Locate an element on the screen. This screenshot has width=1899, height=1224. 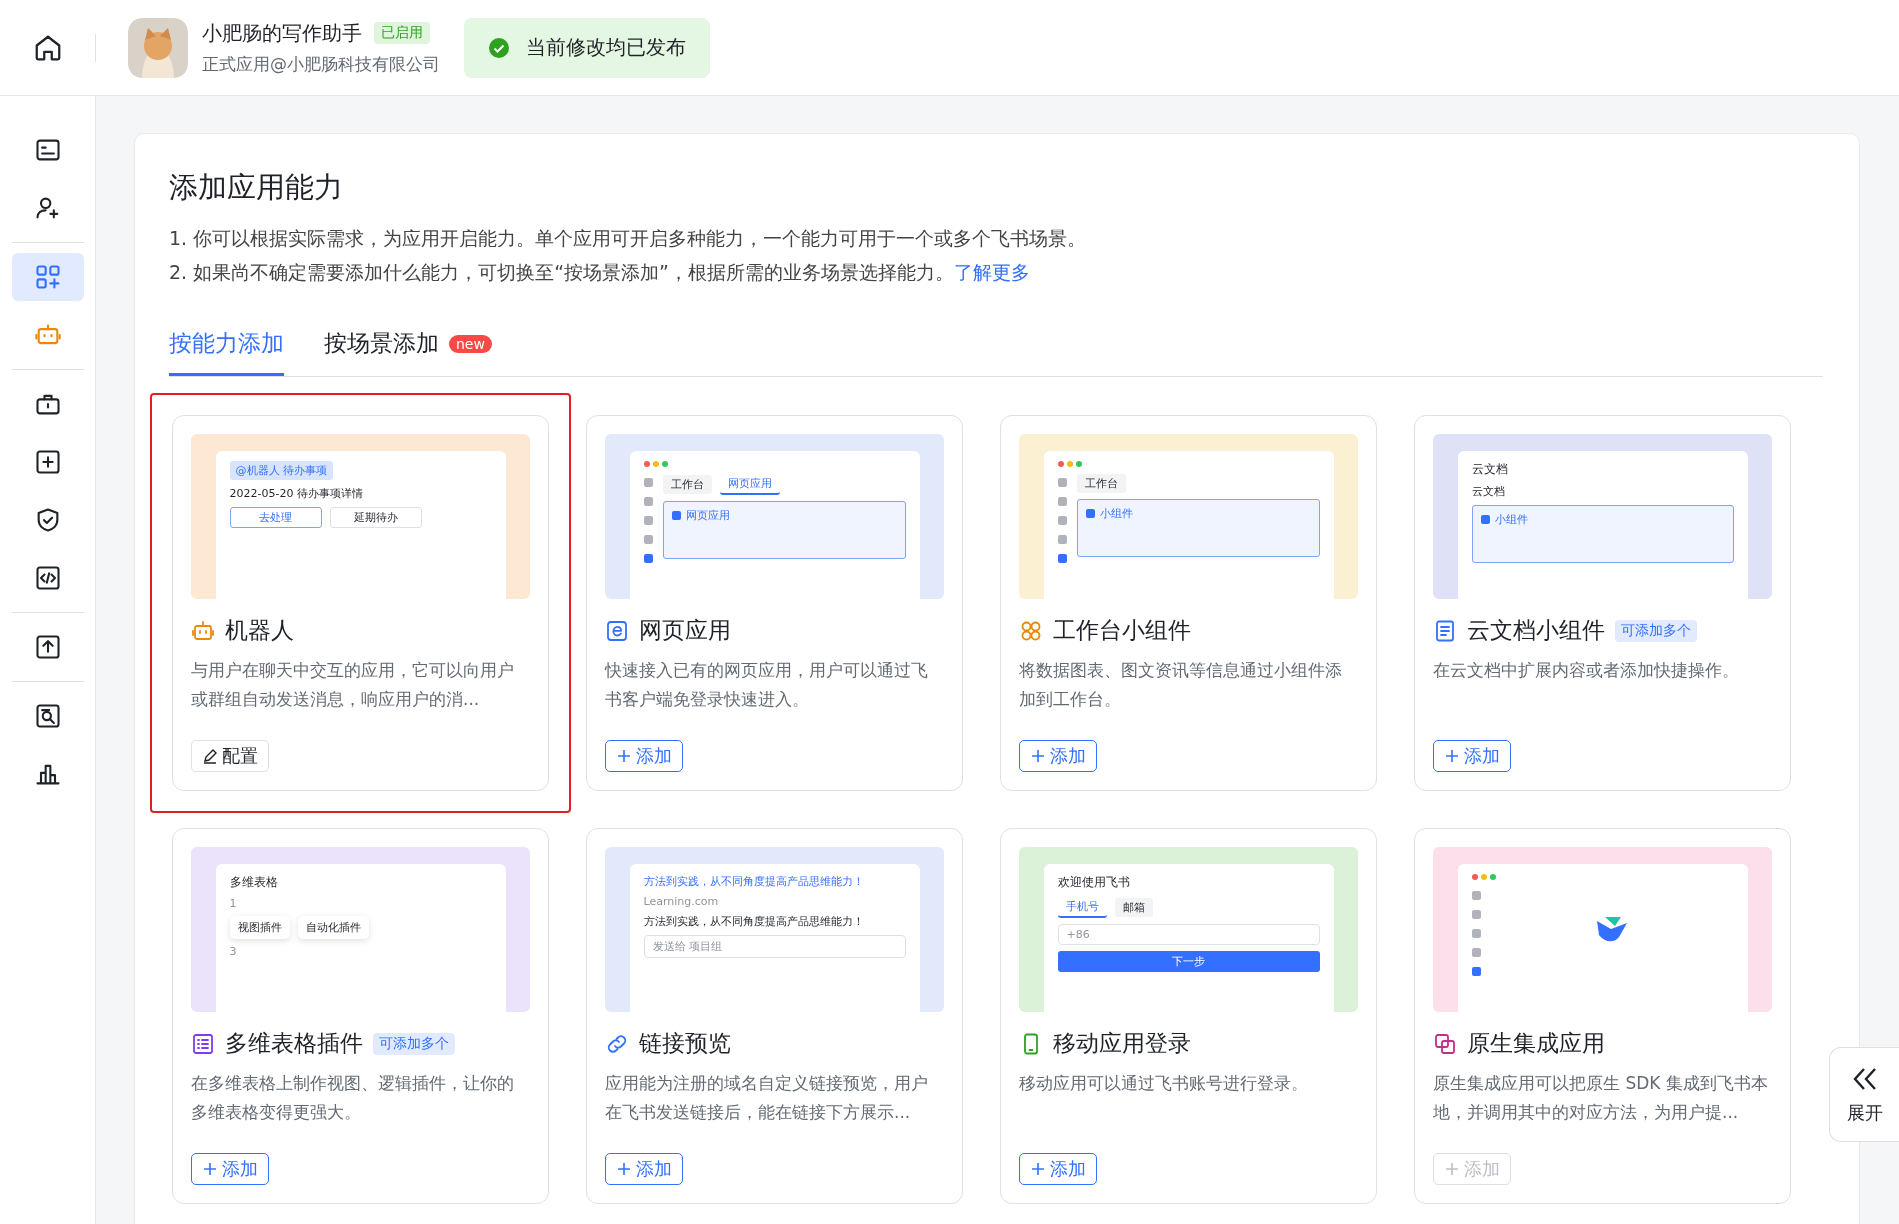
card-title: 工作台小组件 is located at coordinates (1122, 630).